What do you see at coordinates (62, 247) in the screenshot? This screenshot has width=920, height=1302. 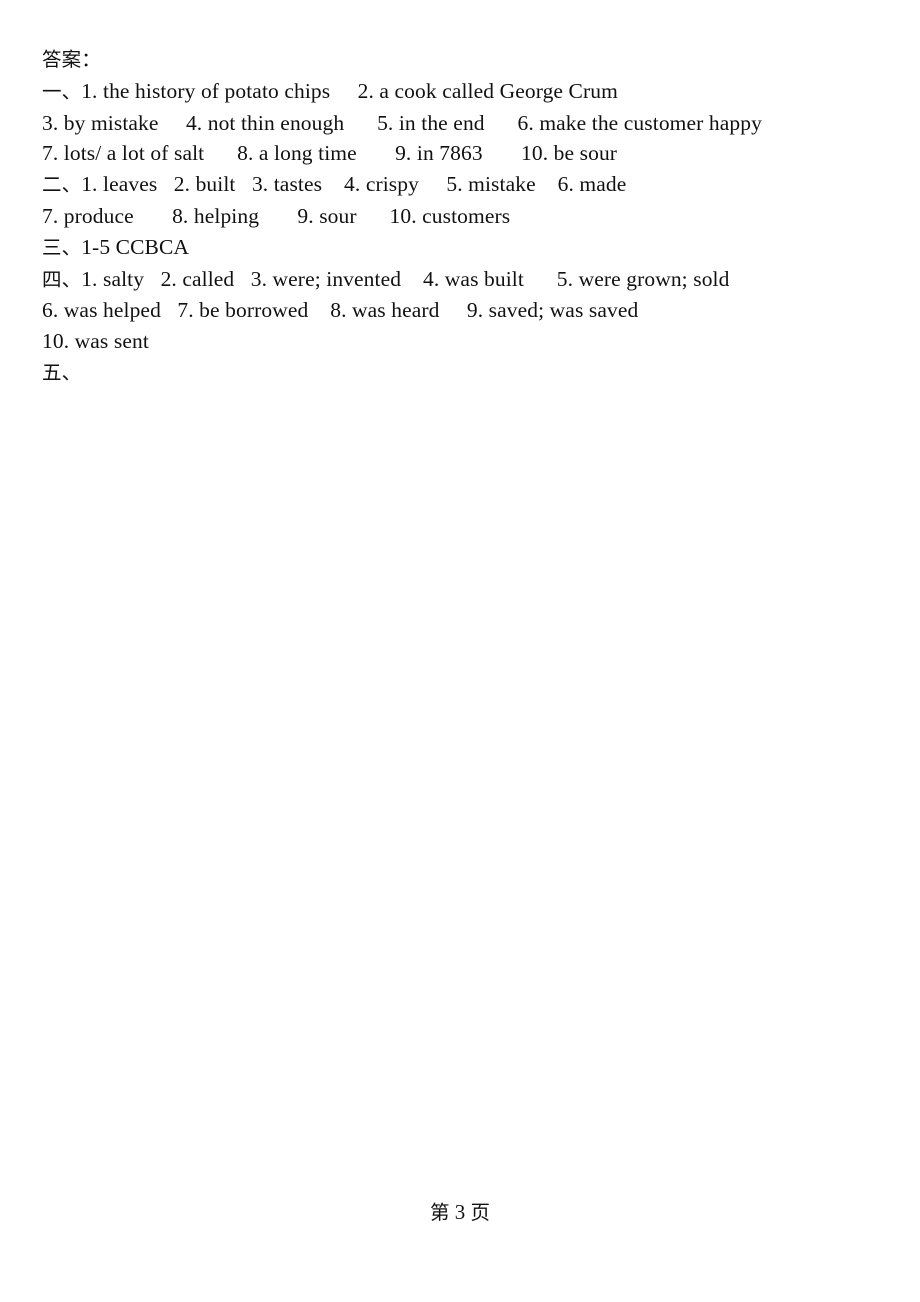 I see `section-3-marker: 三、` at bounding box center [62, 247].